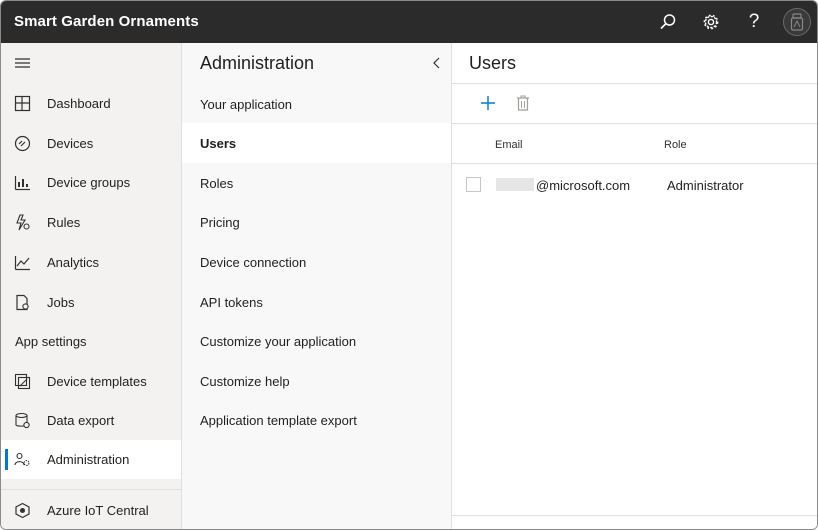 The height and width of the screenshot is (530, 818). What do you see at coordinates (22, 510) in the screenshot?
I see `azure-iot-central-icon` at bounding box center [22, 510].